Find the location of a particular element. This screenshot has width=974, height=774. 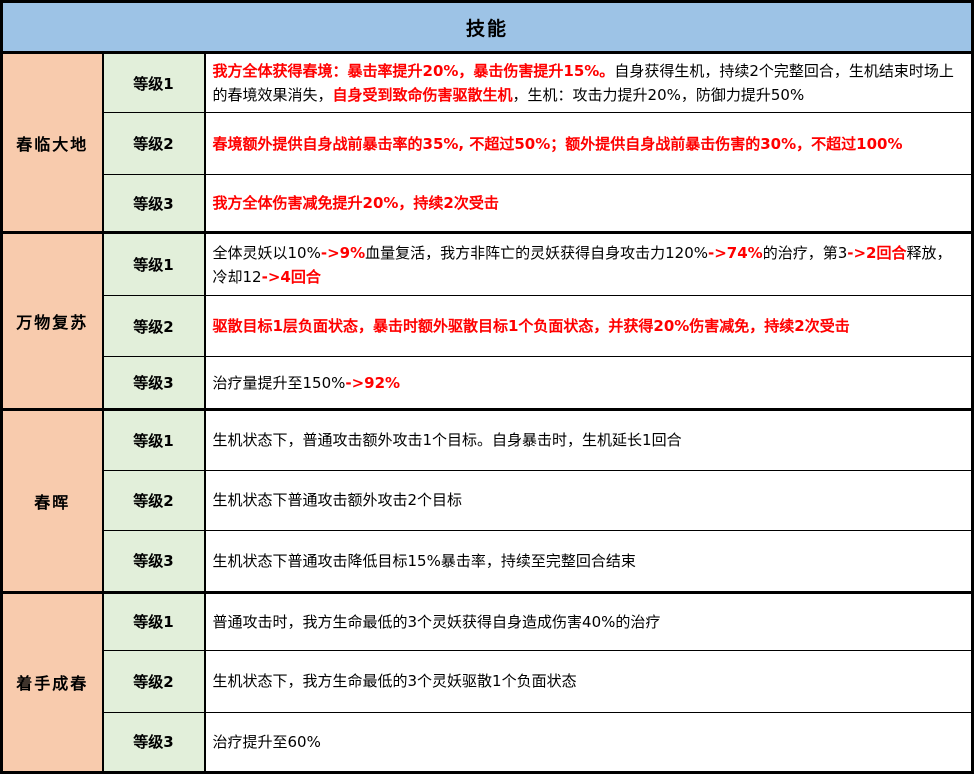

description-highlight-text: ->2回合 is located at coordinates (877, 252).